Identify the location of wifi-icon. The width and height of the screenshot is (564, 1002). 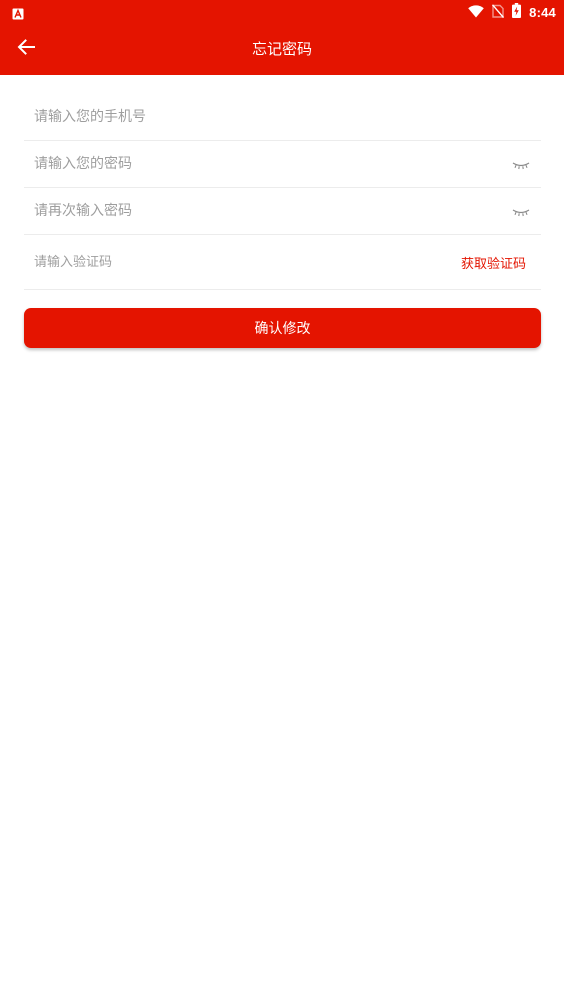
(476, 12).